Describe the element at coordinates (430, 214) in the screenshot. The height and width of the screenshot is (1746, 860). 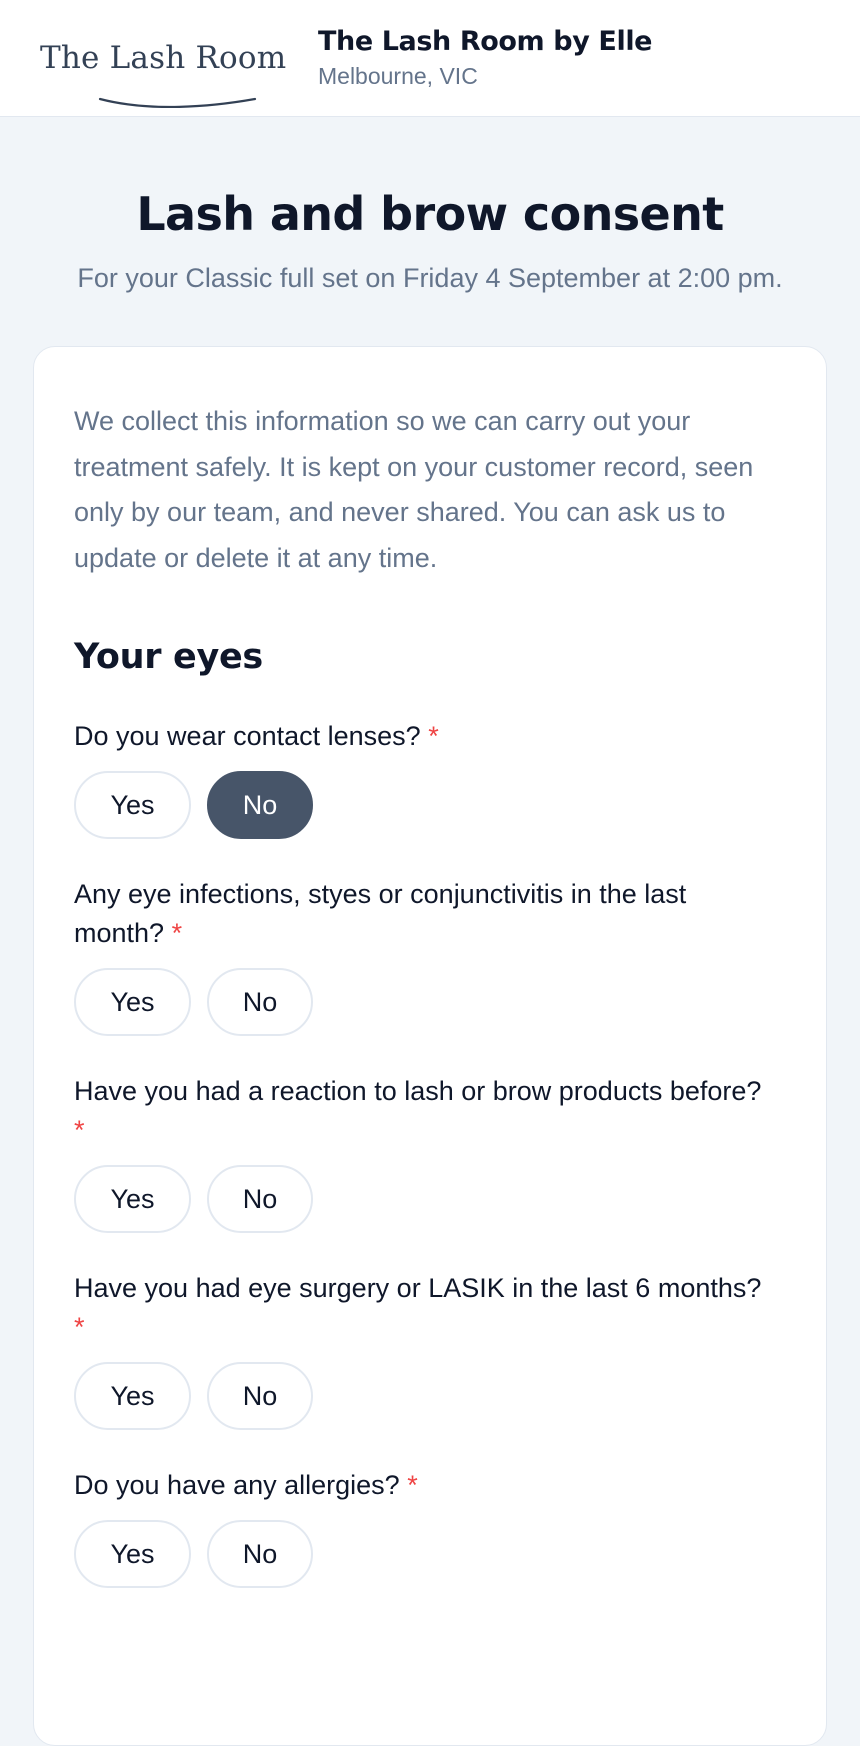
I see `page-title: Lash and brow consent` at that location.